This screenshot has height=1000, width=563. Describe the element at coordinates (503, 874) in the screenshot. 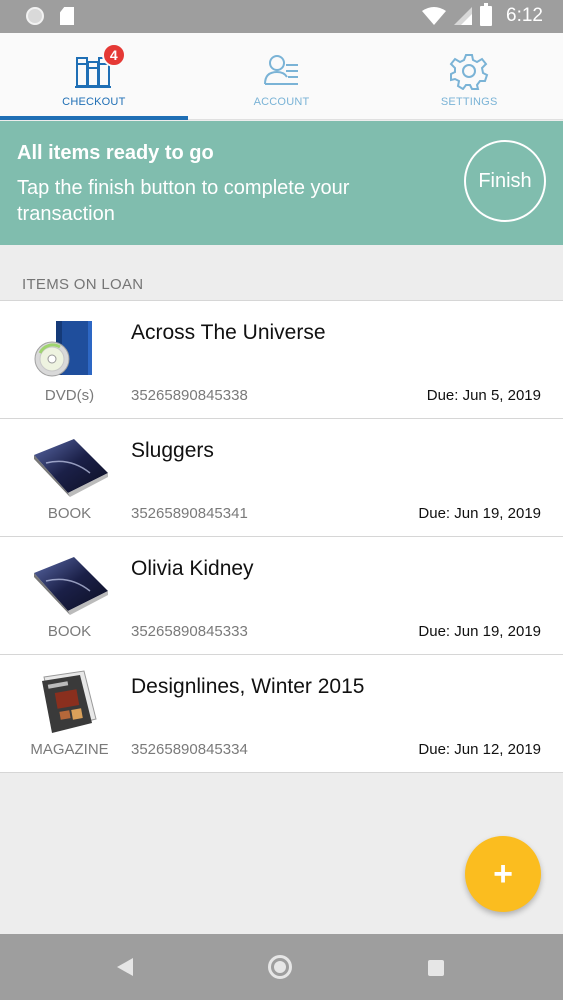

I see `add-item-button: +` at that location.